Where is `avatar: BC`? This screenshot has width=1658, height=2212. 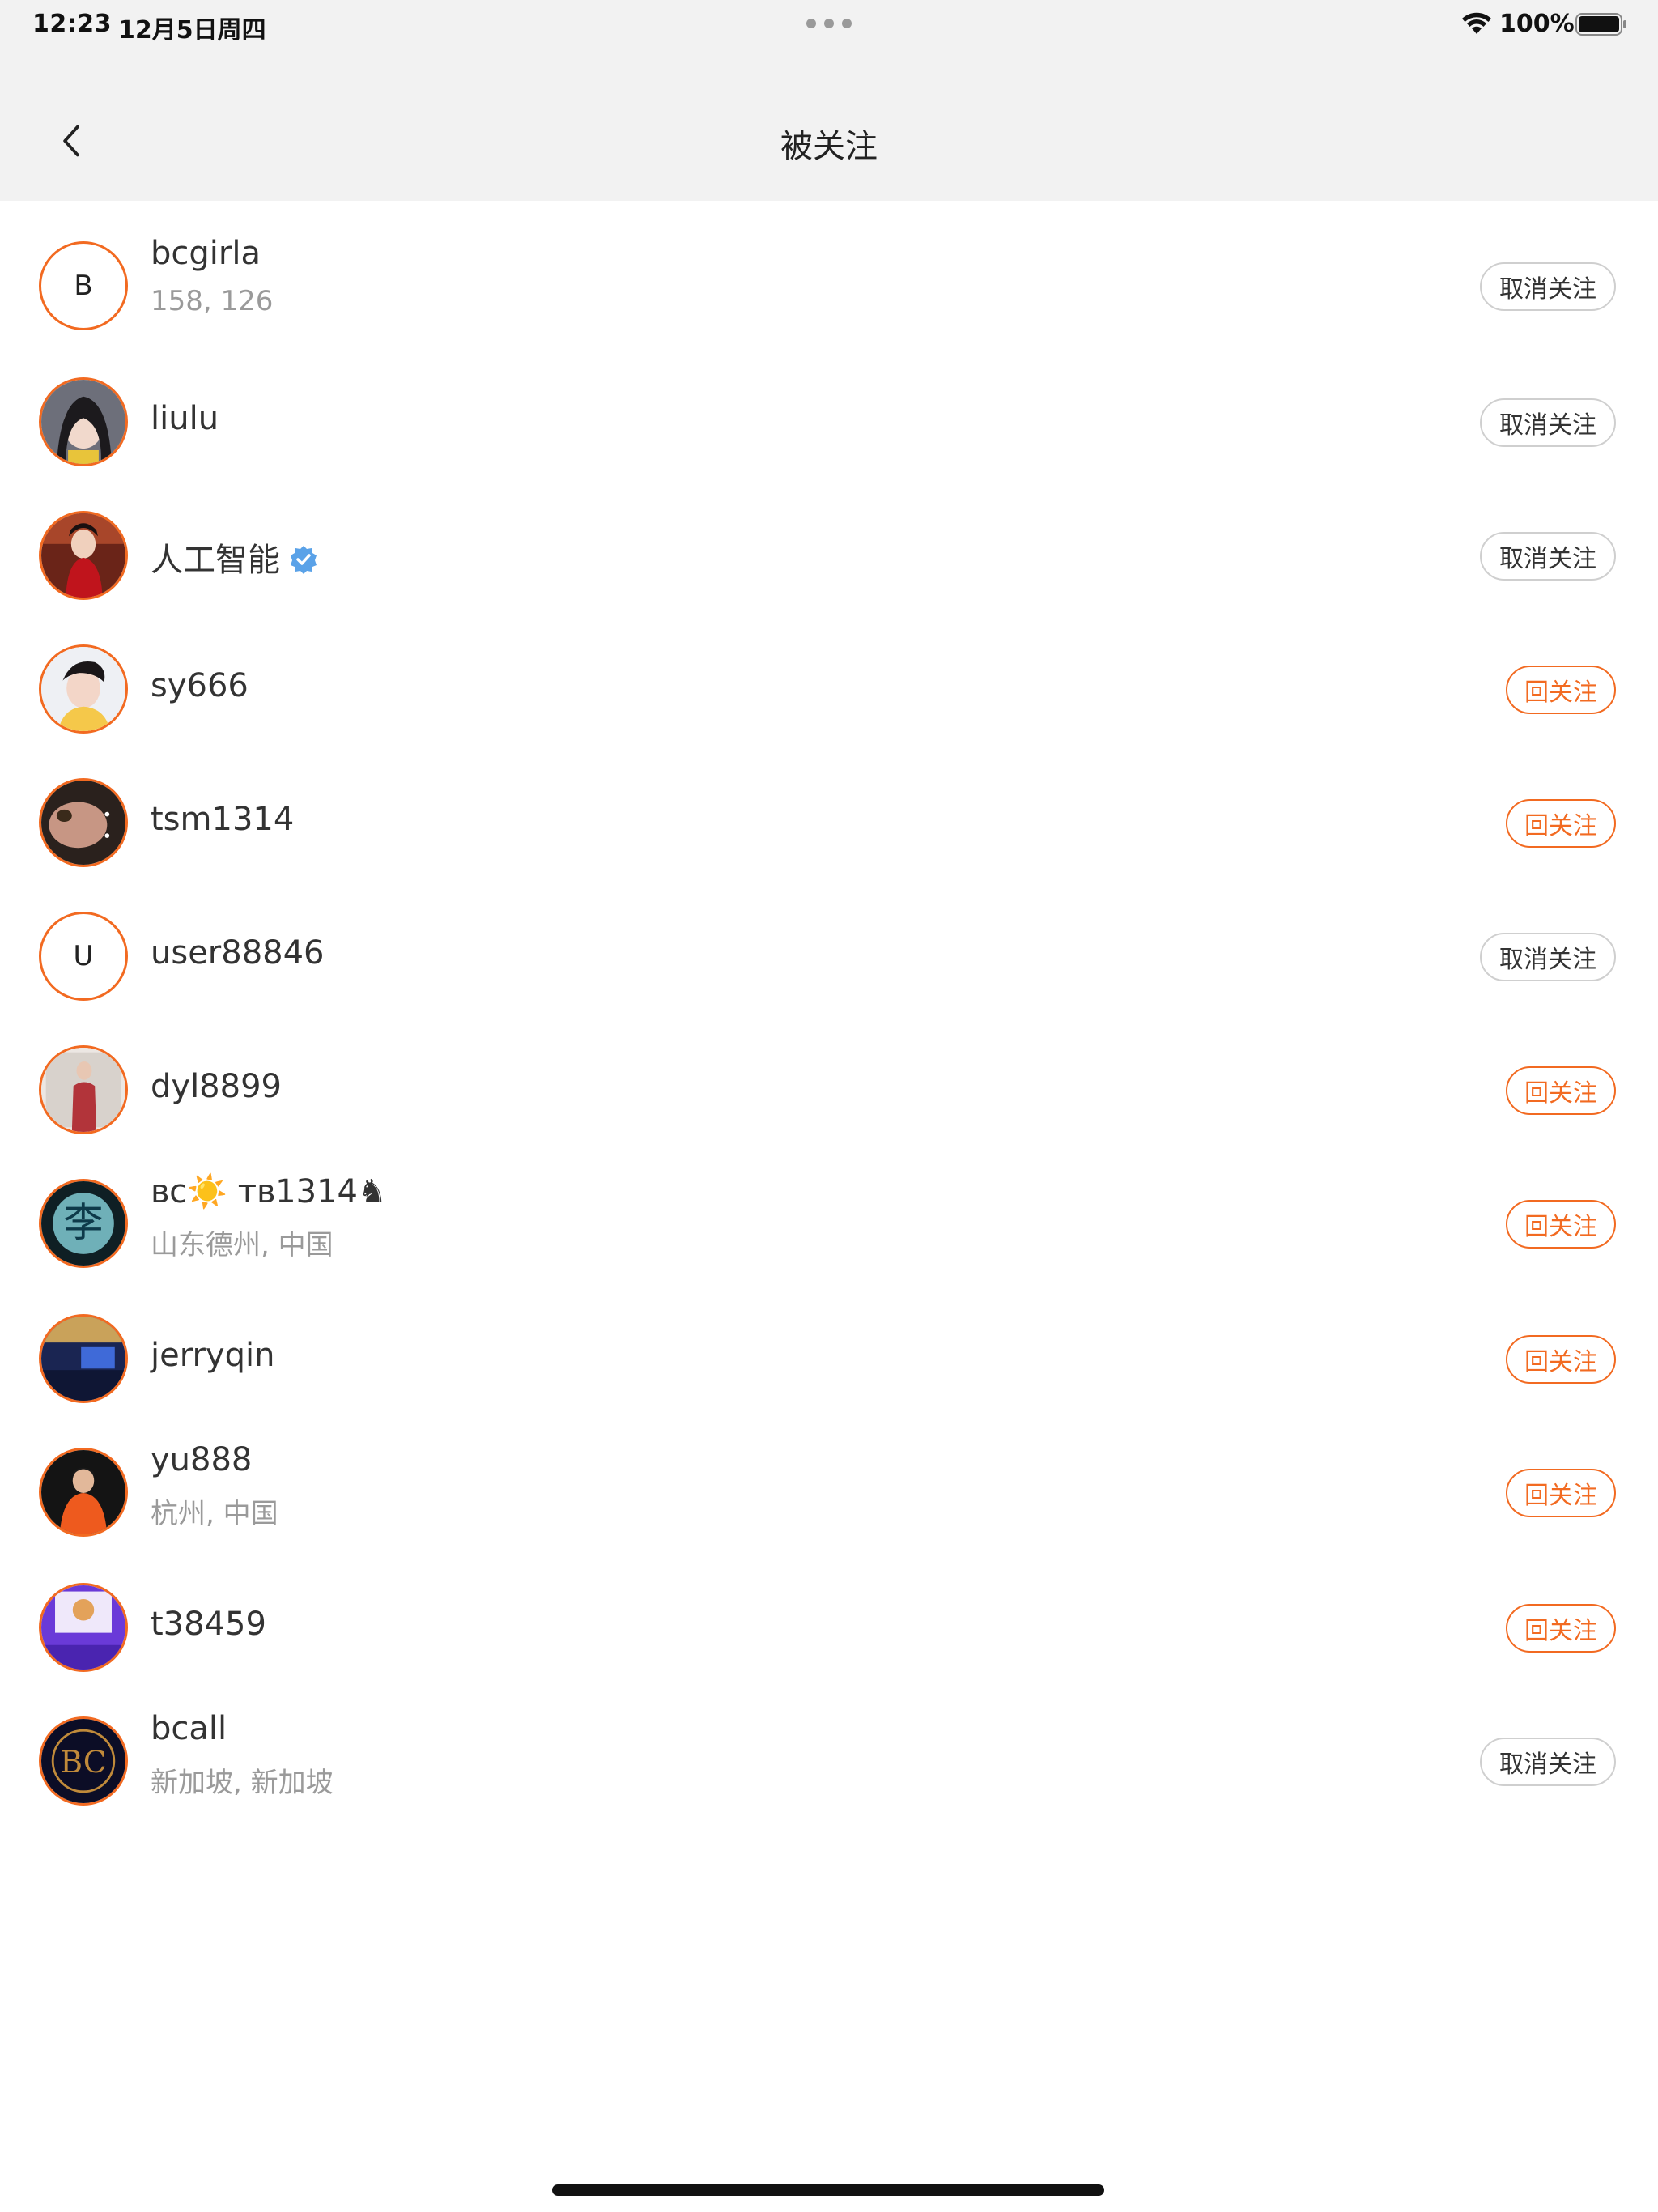
avatar: BC is located at coordinates (83, 1761).